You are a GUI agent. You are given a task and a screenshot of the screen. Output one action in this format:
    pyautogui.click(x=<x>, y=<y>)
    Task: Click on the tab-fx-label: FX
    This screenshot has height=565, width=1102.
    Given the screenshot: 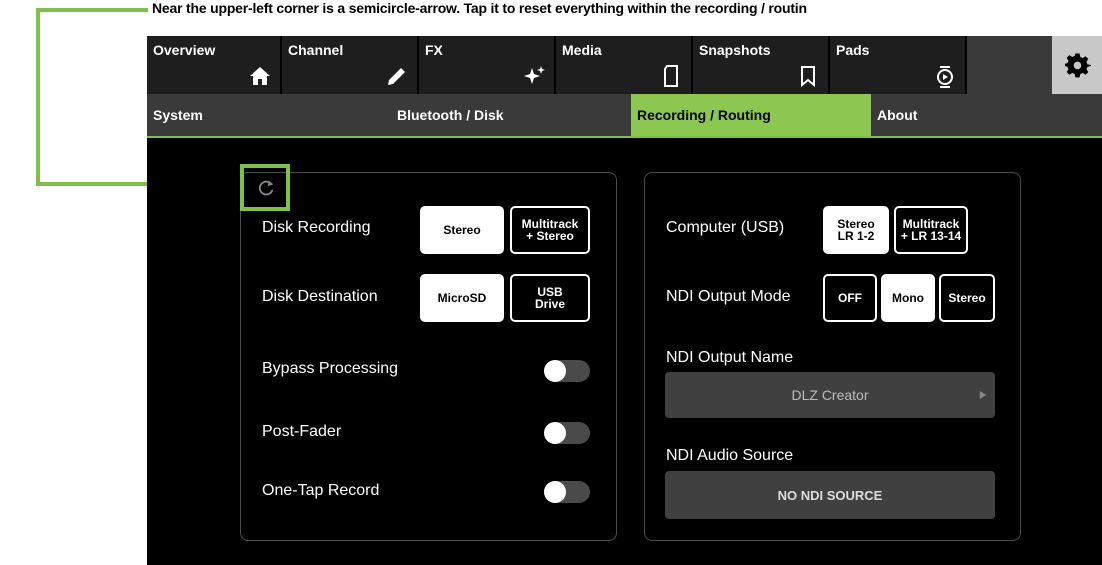 What is the action you would take?
    pyautogui.click(x=434, y=50)
    